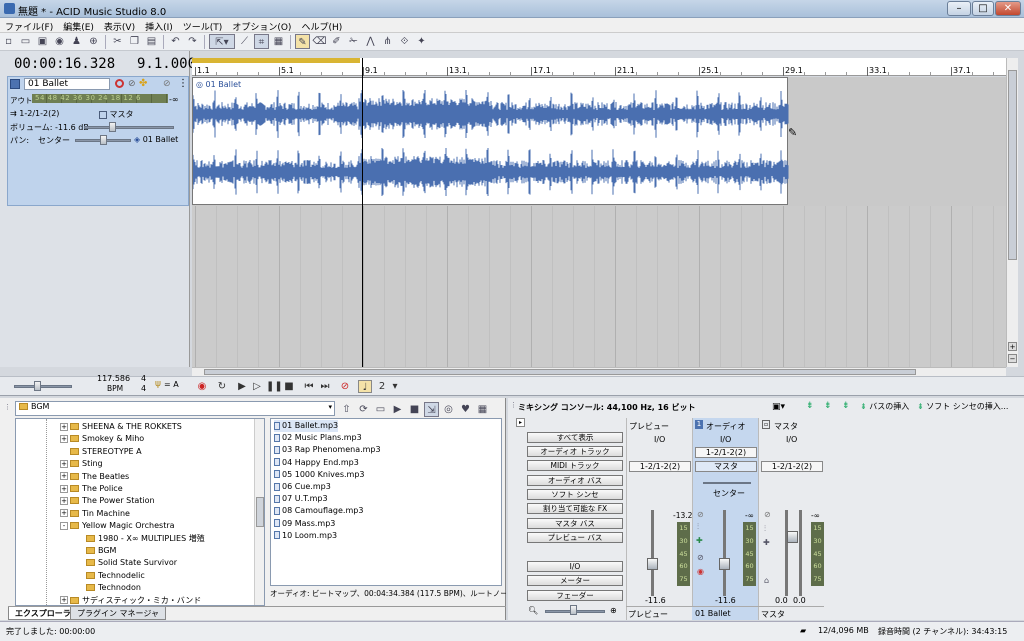 Image resolution: width=1024 pixels, height=641 pixels. Describe the element at coordinates (301, 499) in the screenshot. I see `file-item: 07 U.T.mp3` at that location.